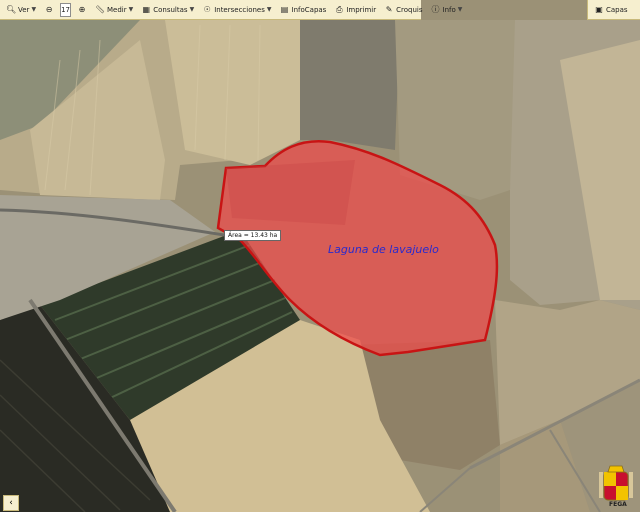 This screenshot has height=512, width=640. I want to click on info-label: Info, so click(449, 9).